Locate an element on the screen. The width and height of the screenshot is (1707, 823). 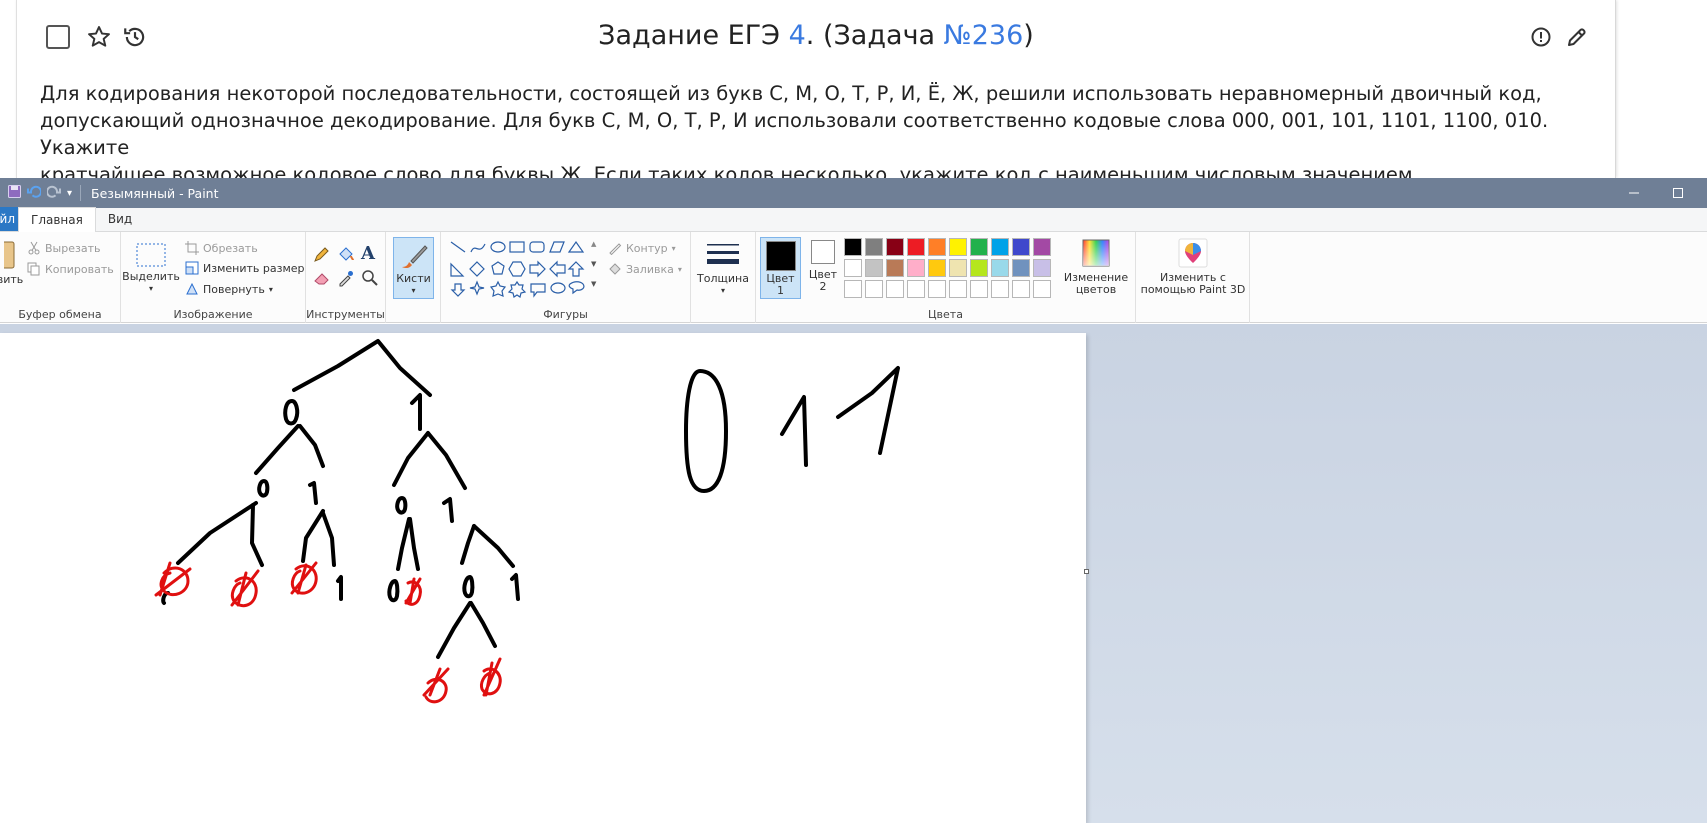
text-tool-icon: A is located at coordinates (368, 253).